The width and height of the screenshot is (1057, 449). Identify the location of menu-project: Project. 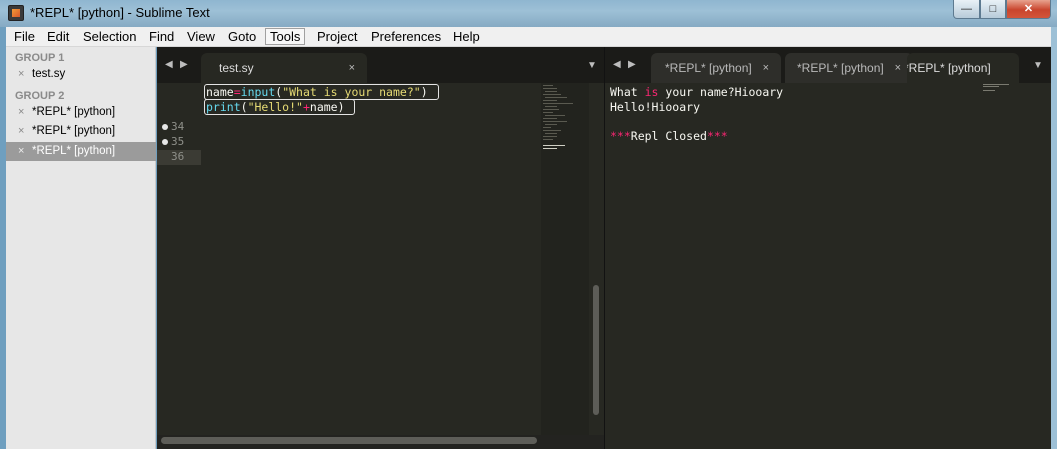
(337, 37).